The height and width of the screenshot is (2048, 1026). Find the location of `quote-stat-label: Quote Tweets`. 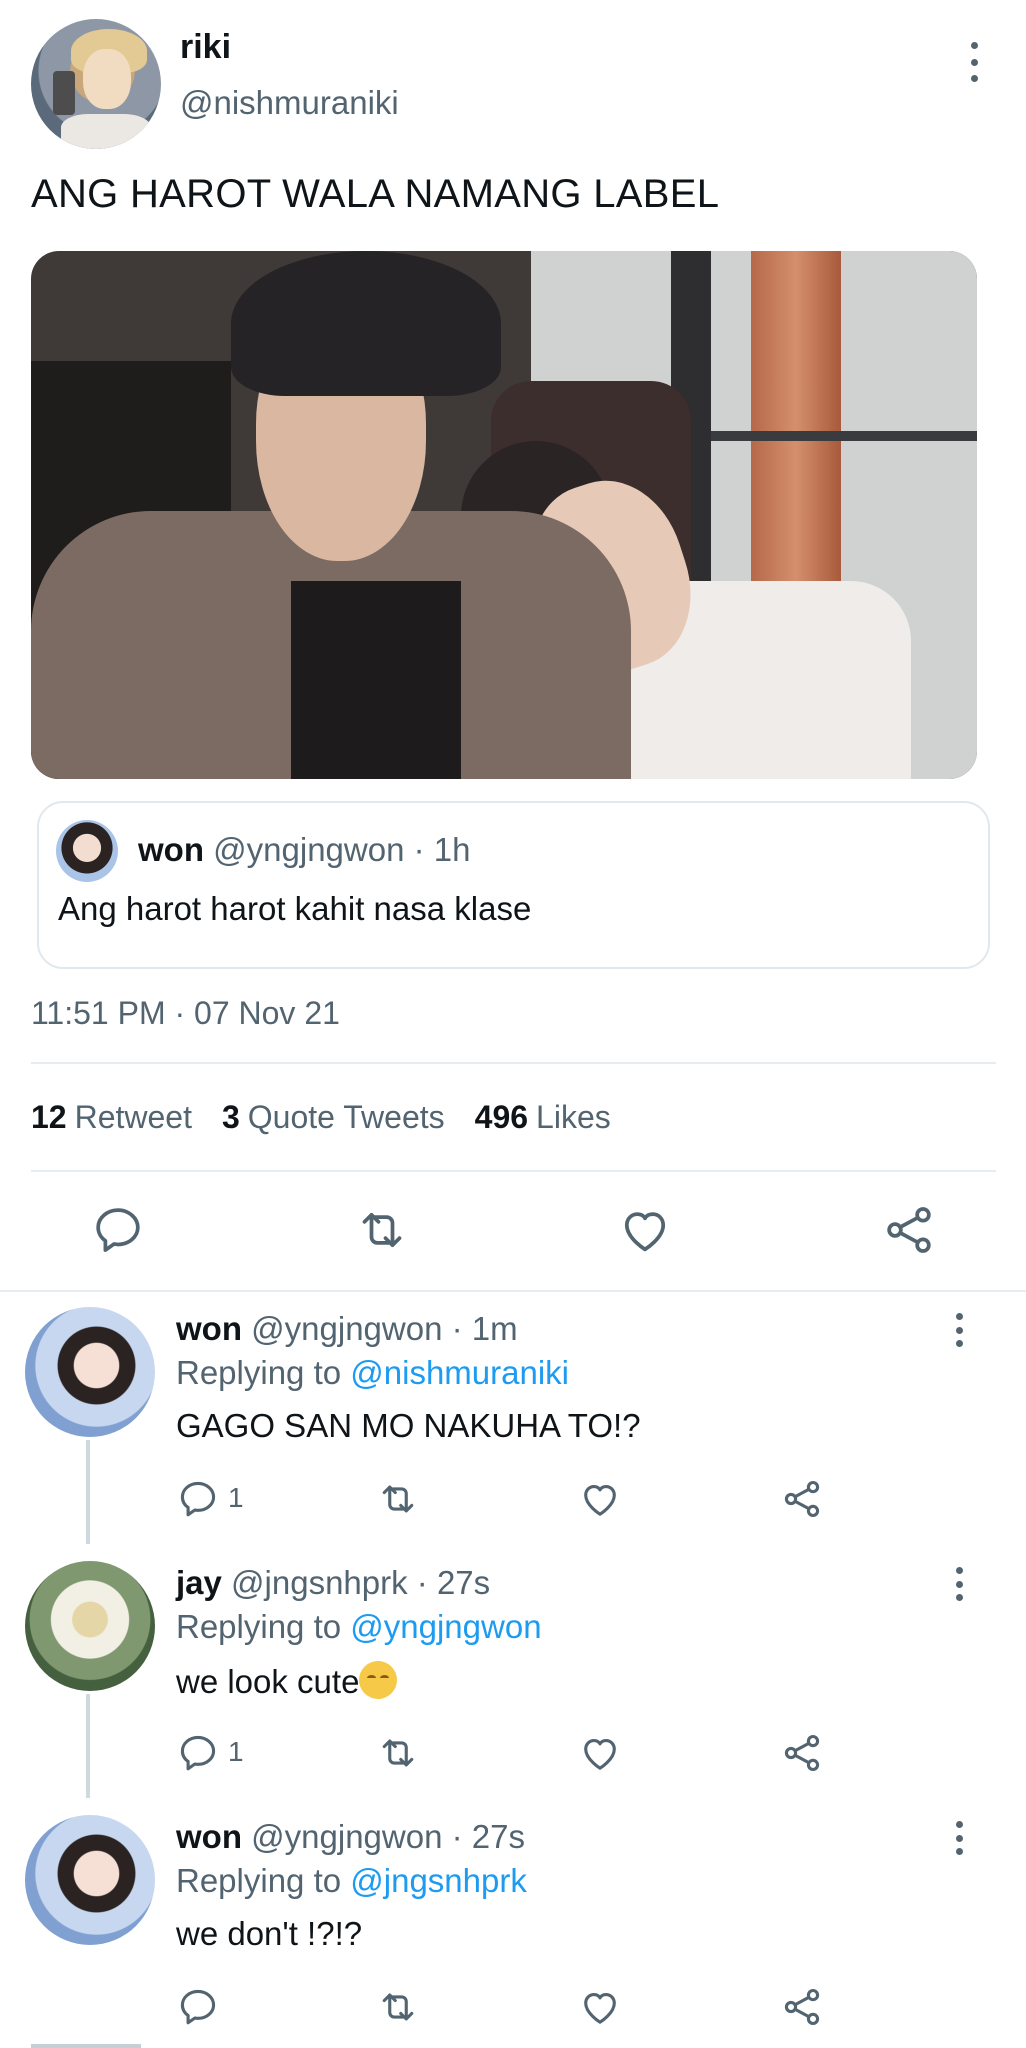

quote-stat-label: Quote Tweets is located at coordinates (346, 1117).